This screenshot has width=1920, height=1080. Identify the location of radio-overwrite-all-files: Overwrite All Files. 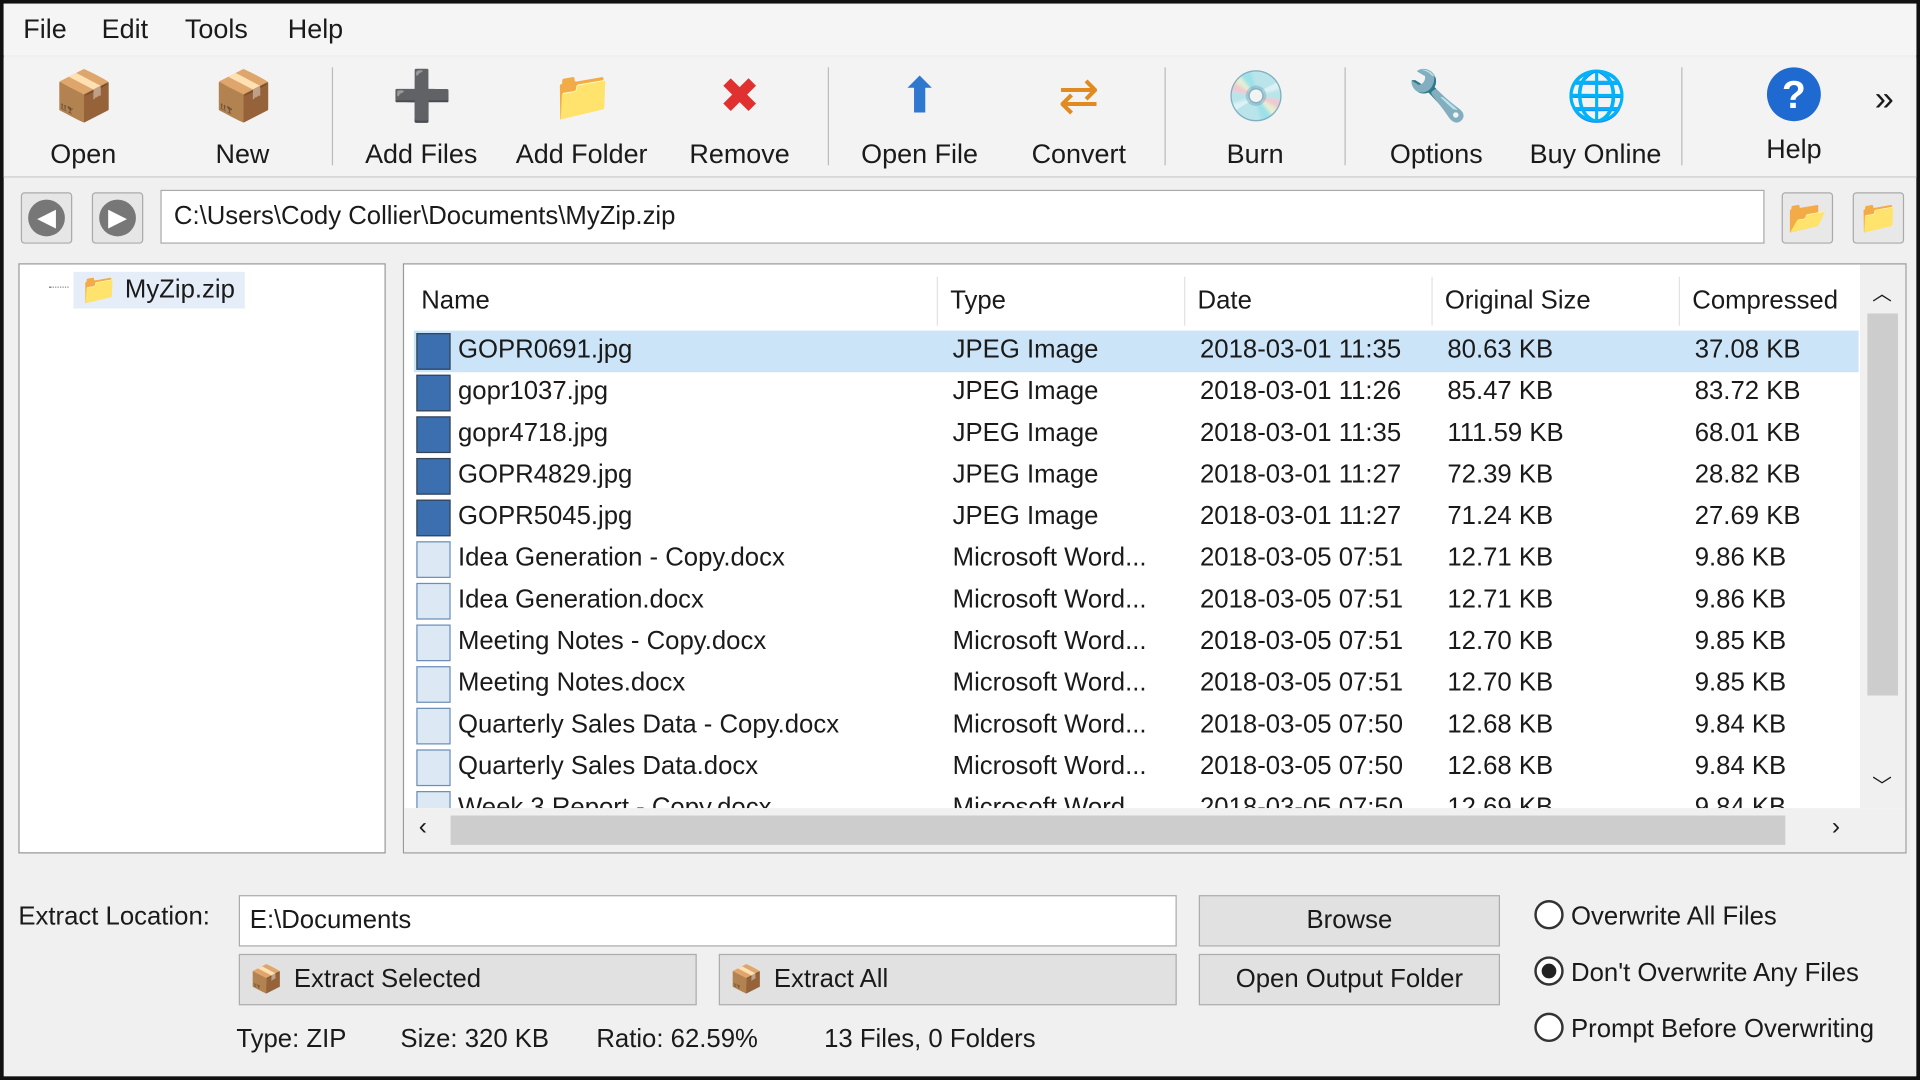
(1655, 916).